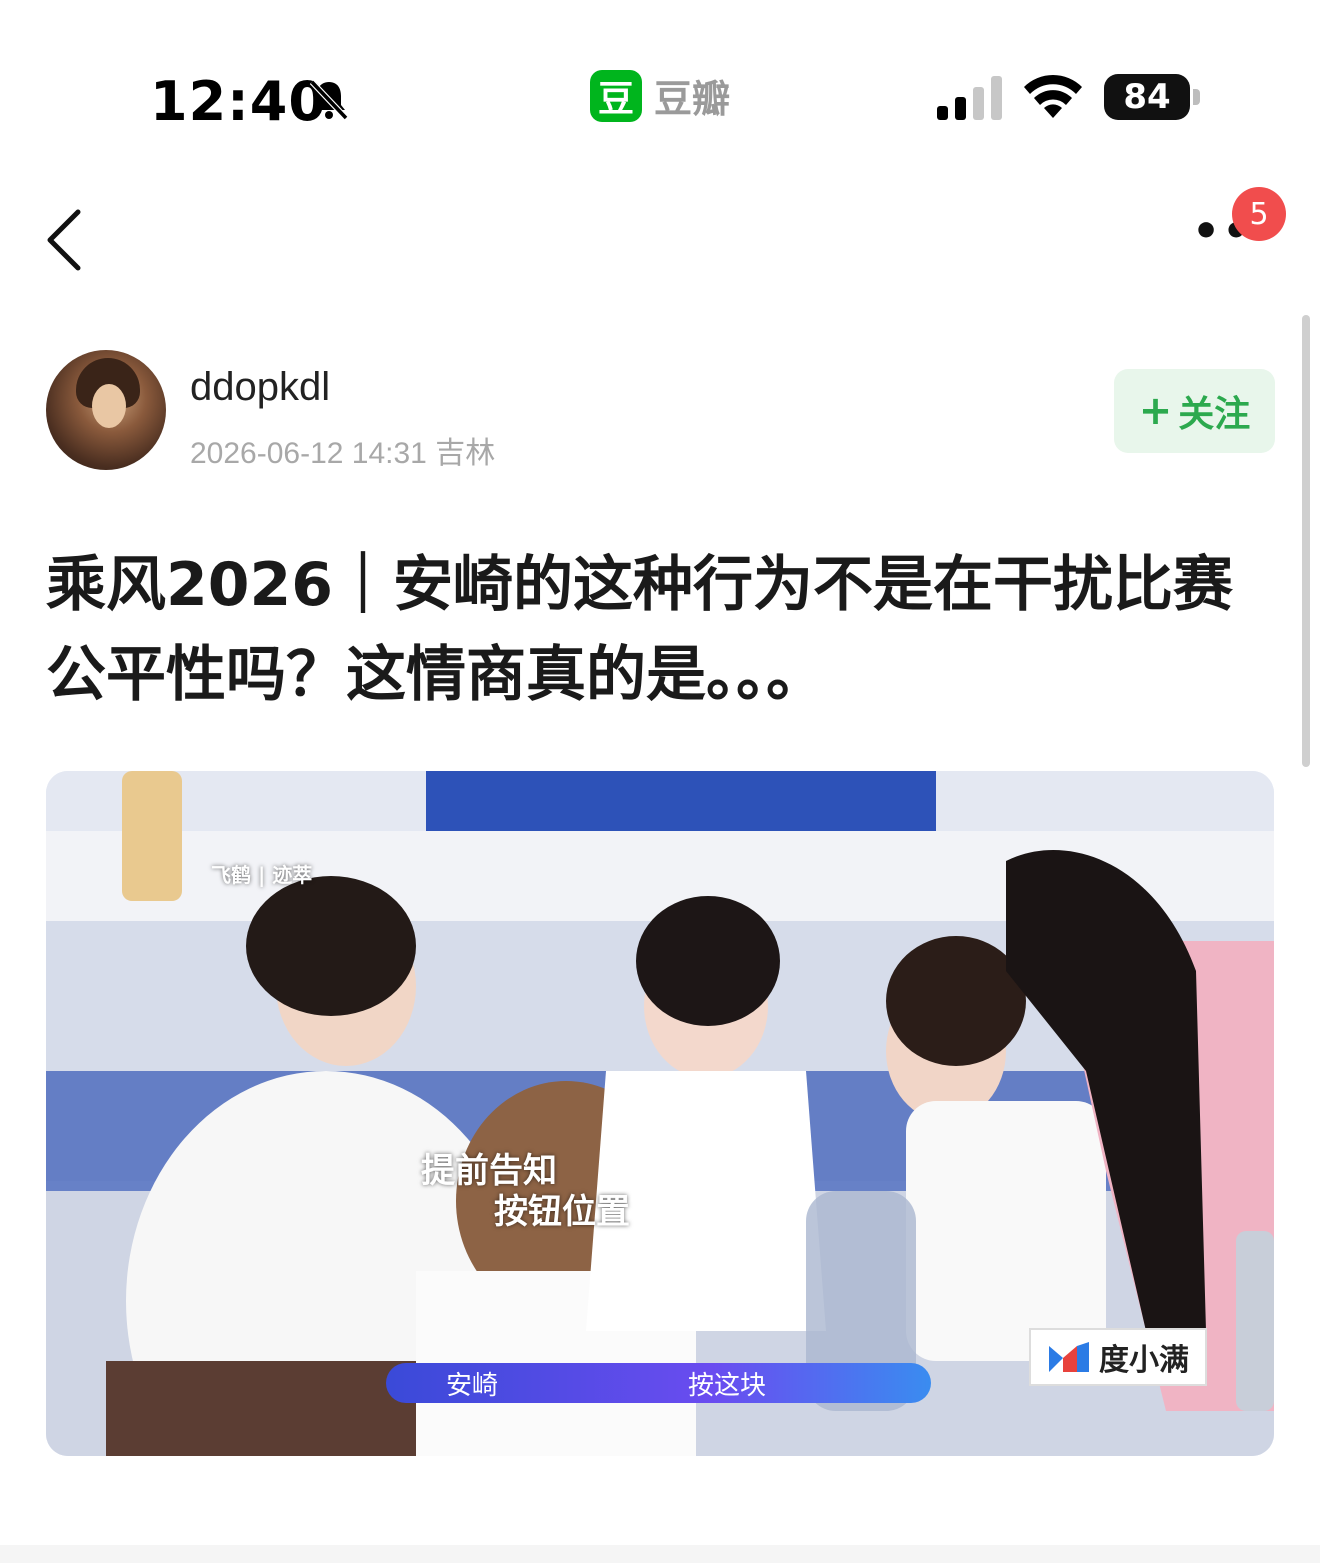 Image resolution: width=1320 pixels, height=1563 pixels. Describe the element at coordinates (727, 1385) in the screenshot. I see `lower-third-text: 按这块` at that location.